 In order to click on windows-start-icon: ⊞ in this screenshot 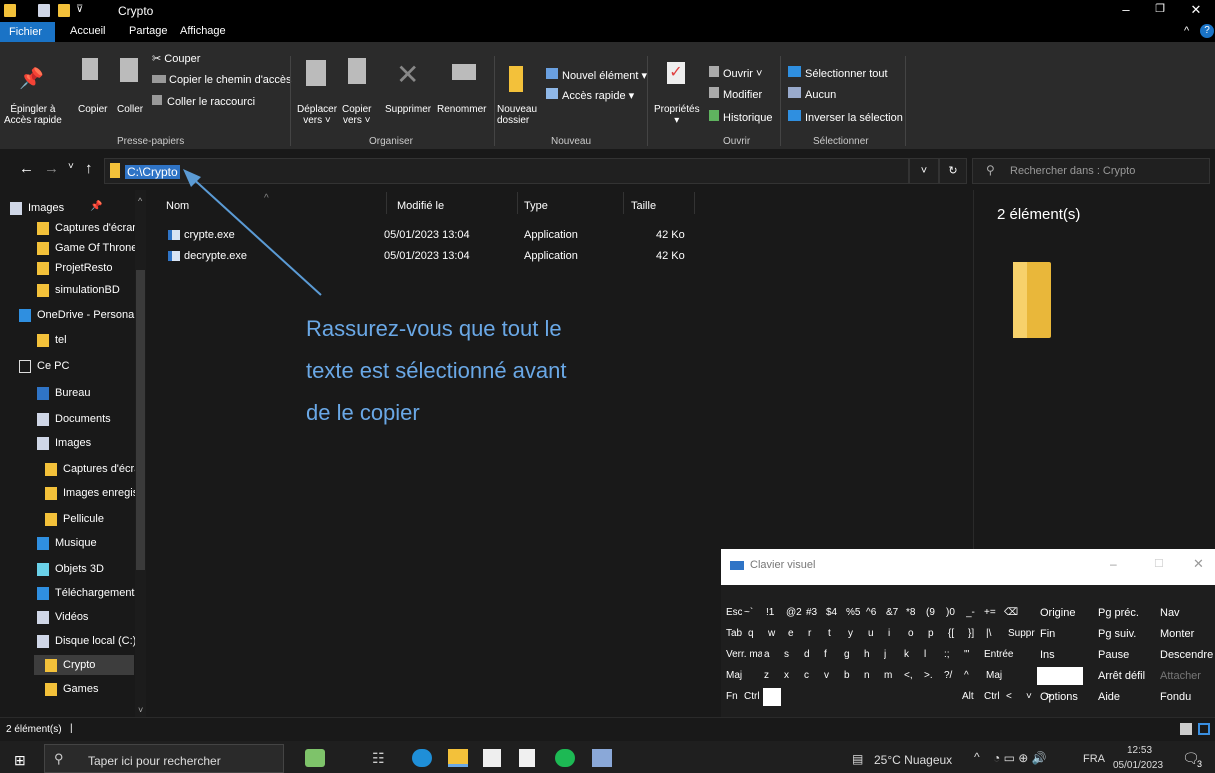, I will do `click(20, 760)`.